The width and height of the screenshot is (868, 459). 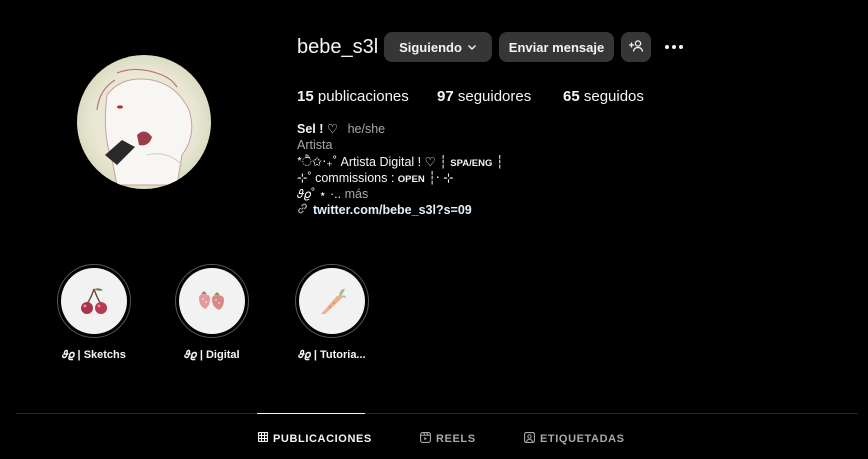 What do you see at coordinates (319, 194) in the screenshot?
I see `bio-line-3-main: 𝜗𝜚˚ ⋆ ·..` at bounding box center [319, 194].